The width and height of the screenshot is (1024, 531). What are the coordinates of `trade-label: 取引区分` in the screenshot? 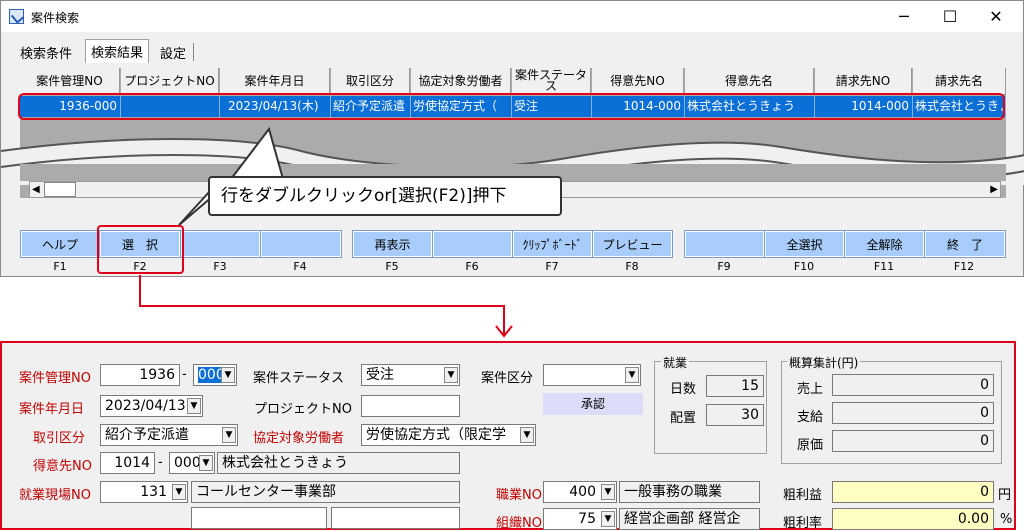 It's located at (59, 438).